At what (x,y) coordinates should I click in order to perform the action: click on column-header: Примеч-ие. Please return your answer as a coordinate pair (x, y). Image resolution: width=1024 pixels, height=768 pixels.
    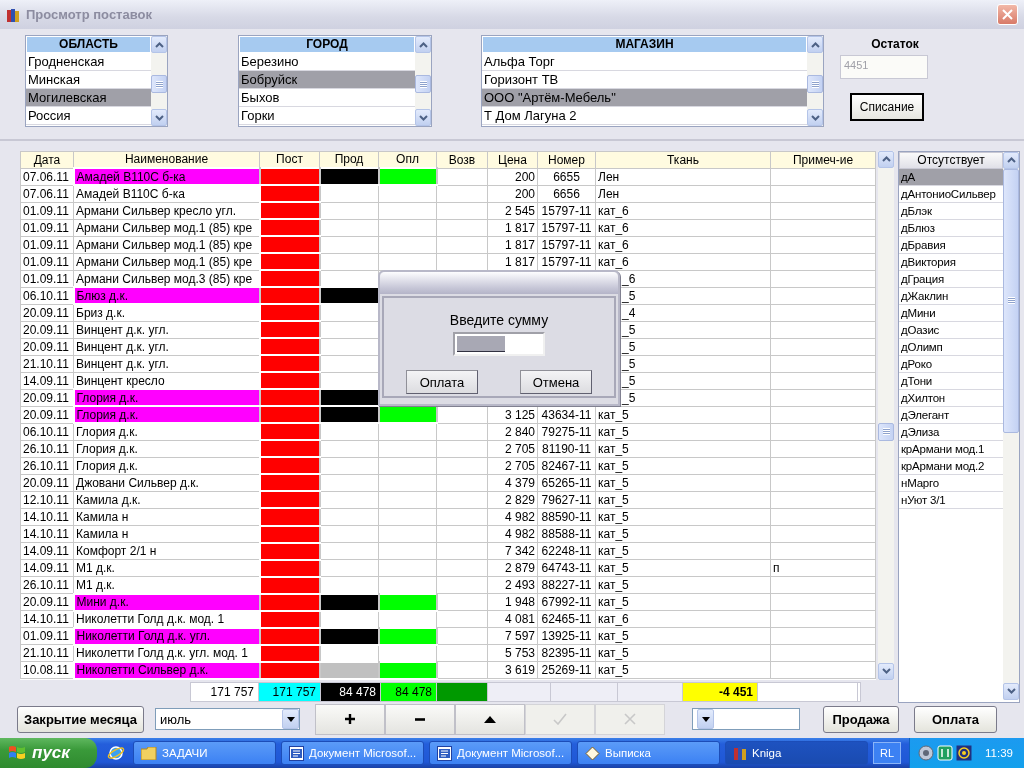
    Looking at the image, I should click on (823, 160).